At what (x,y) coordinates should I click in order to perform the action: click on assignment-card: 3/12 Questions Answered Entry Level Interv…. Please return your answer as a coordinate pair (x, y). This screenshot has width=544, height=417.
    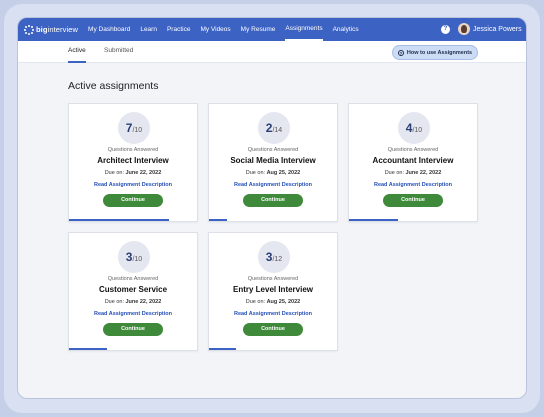
    Looking at the image, I should click on (273, 291).